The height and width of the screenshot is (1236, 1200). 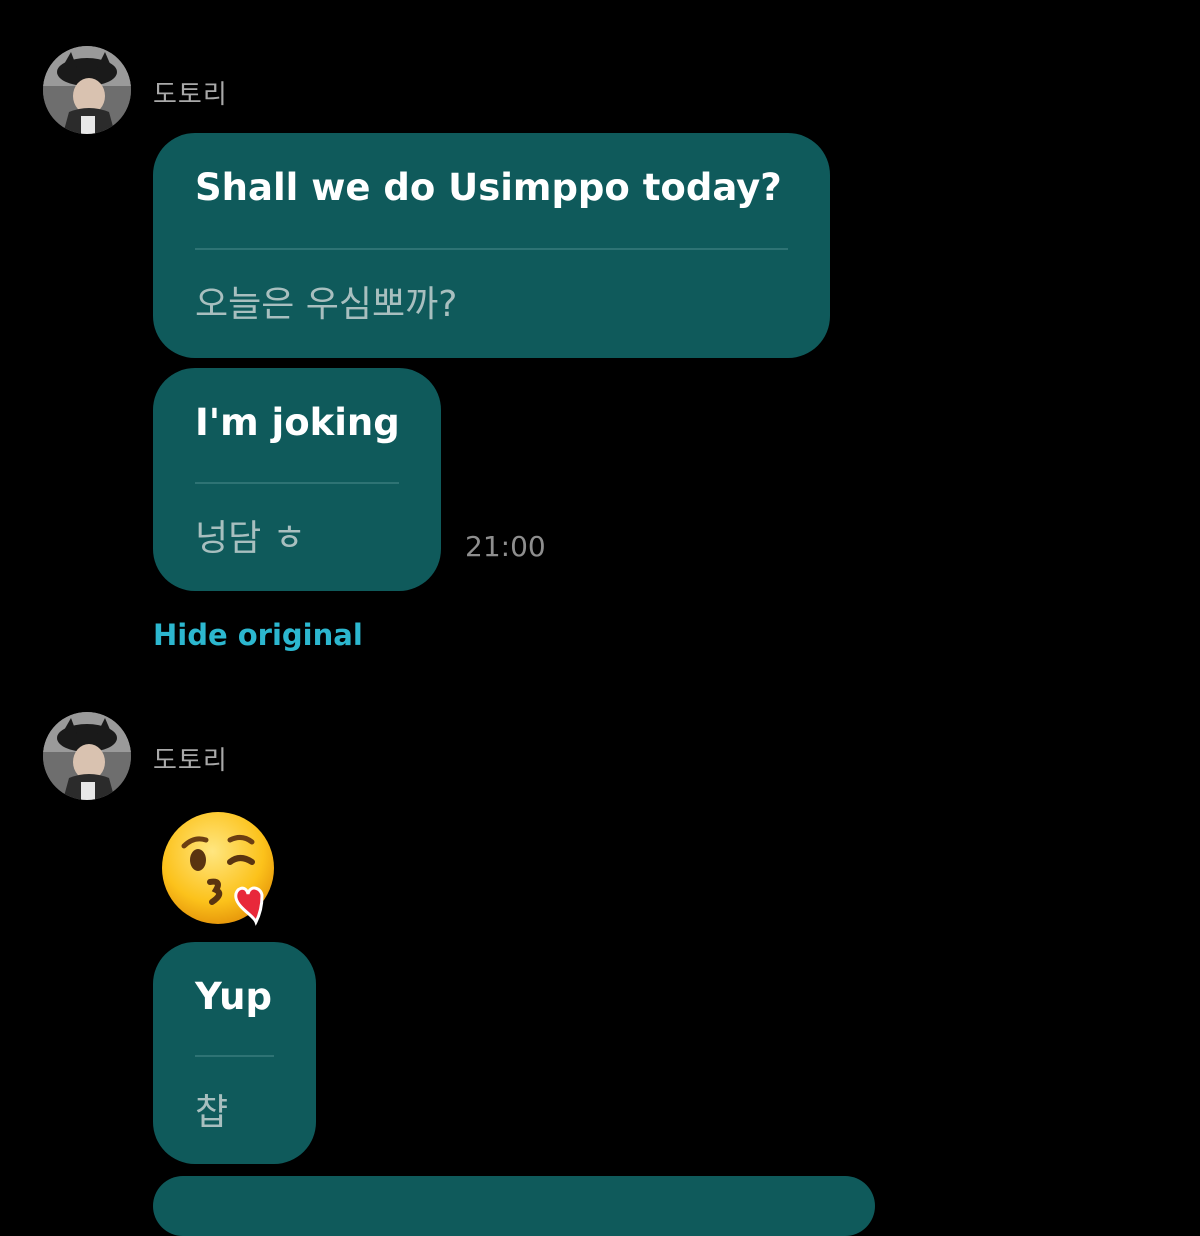 What do you see at coordinates (326, 304) in the screenshot?
I see `original-text: 오늘은 우심뽀까?` at bounding box center [326, 304].